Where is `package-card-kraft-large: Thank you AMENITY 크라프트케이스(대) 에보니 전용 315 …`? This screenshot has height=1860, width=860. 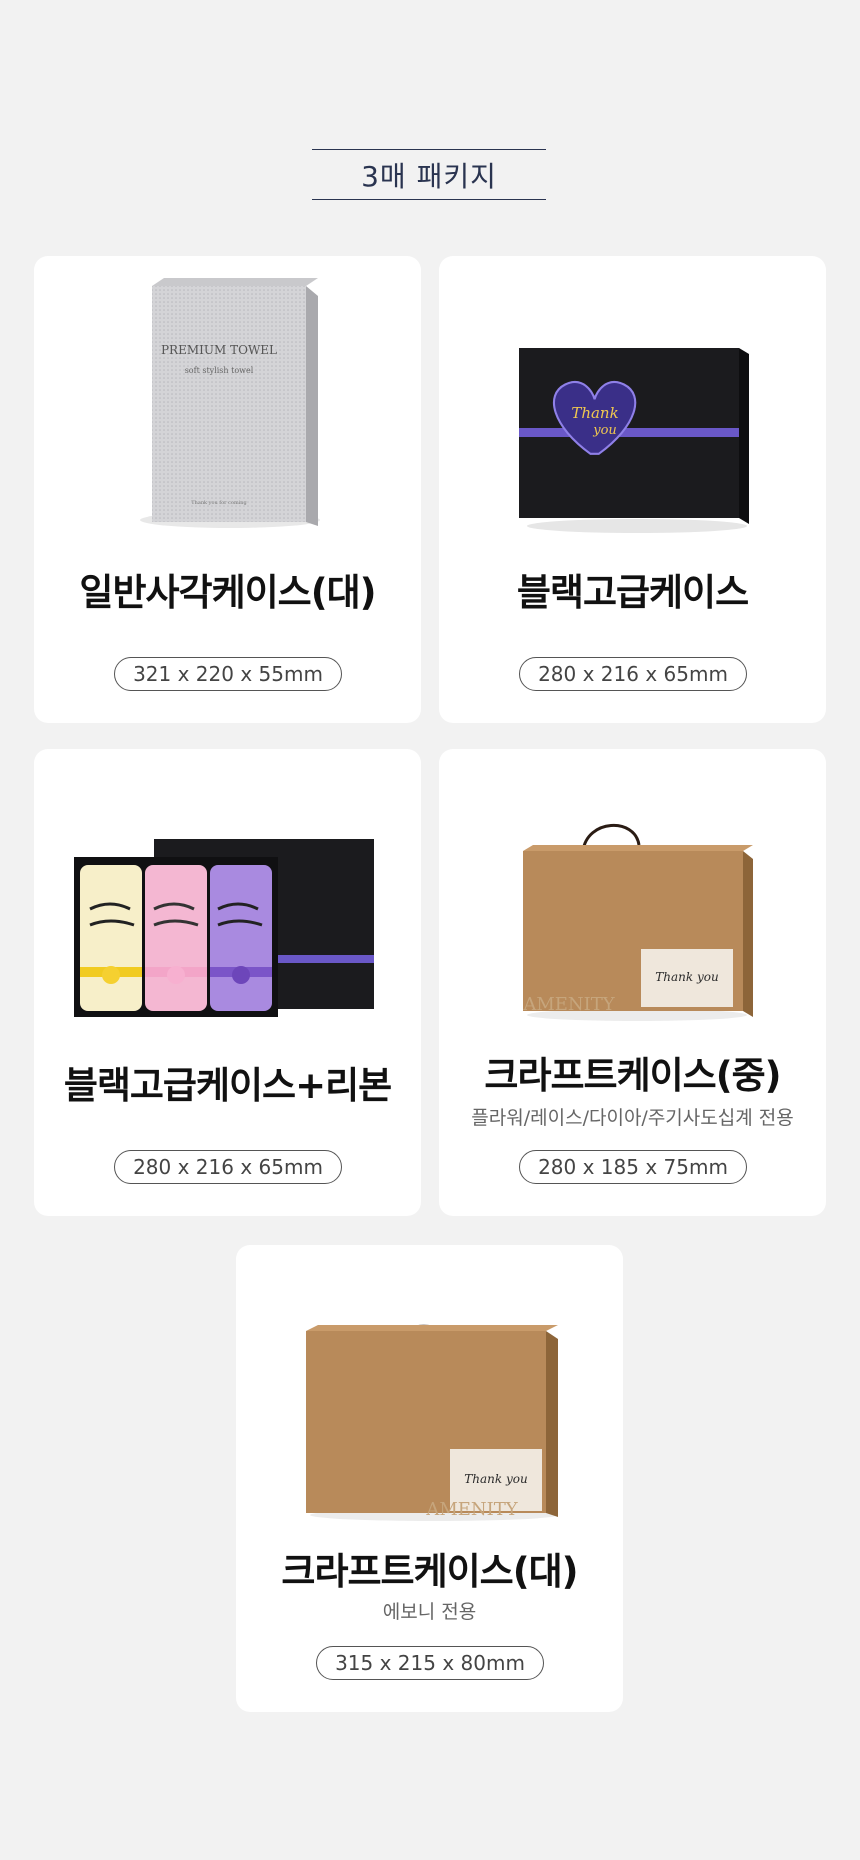 package-card-kraft-large: Thank you AMENITY 크라프트케이스(대) 에보니 전용 315 … is located at coordinates (429, 1478).